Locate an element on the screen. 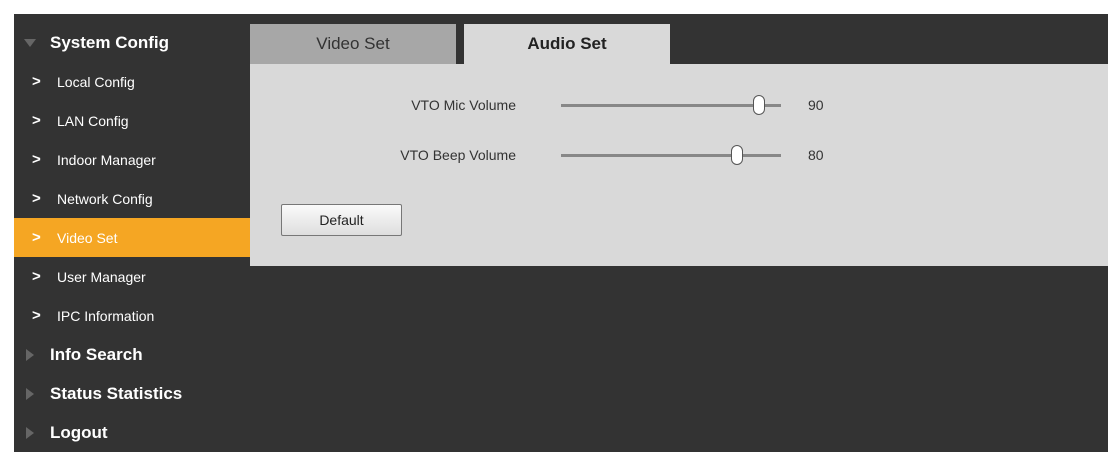 Image resolution: width=1108 pixels, height=452 pixels. sidebar-item-video-set: > Video Set is located at coordinates (132, 237).